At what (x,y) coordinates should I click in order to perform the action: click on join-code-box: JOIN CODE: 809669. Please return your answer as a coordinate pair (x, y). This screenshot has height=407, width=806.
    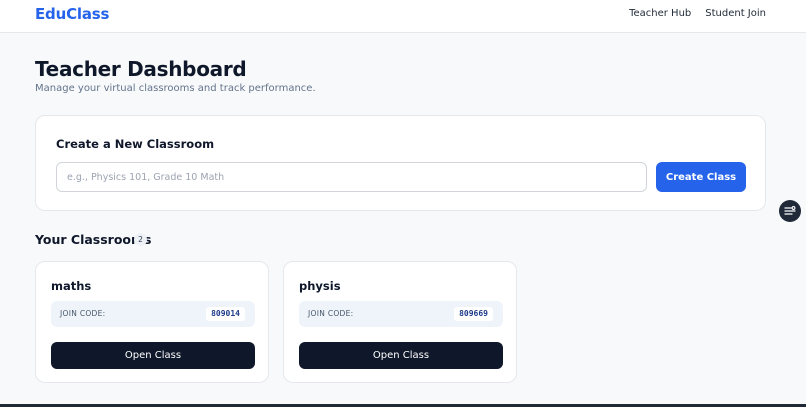
    Looking at the image, I should click on (401, 314).